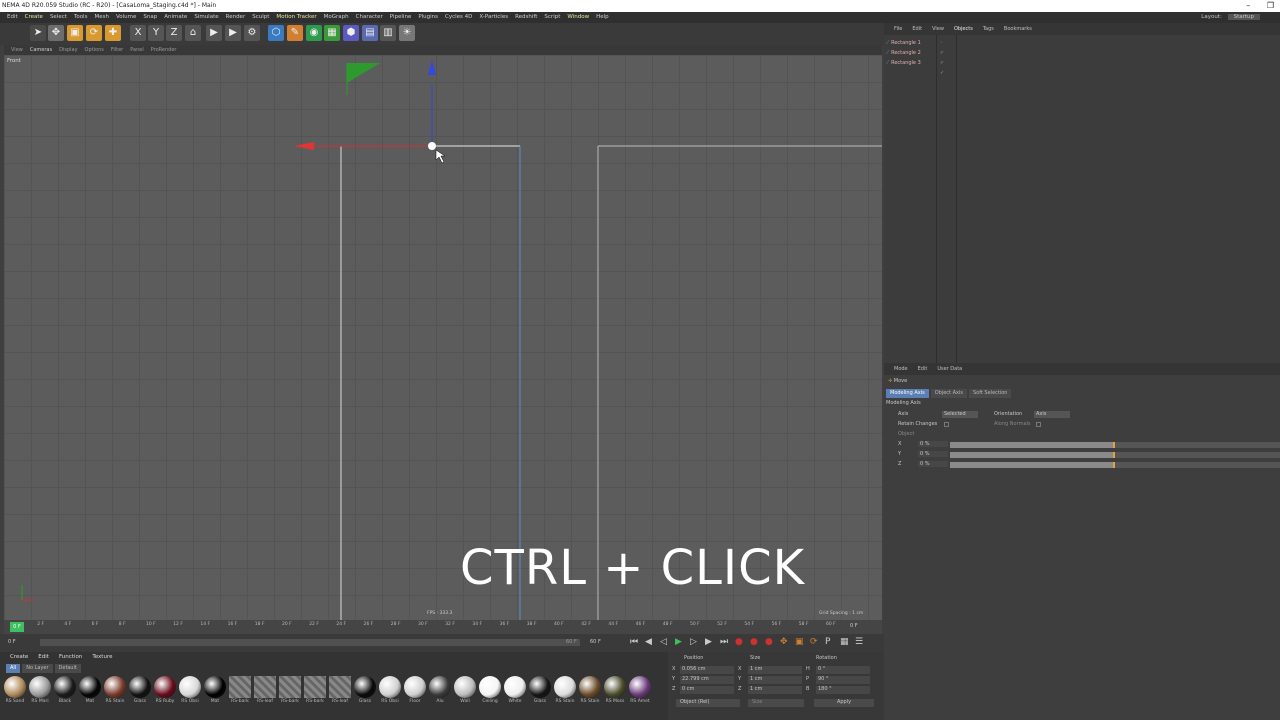 The height and width of the screenshot is (720, 1280). Describe the element at coordinates (276, 33) in the screenshot. I see `cube-icon: ⬡` at that location.